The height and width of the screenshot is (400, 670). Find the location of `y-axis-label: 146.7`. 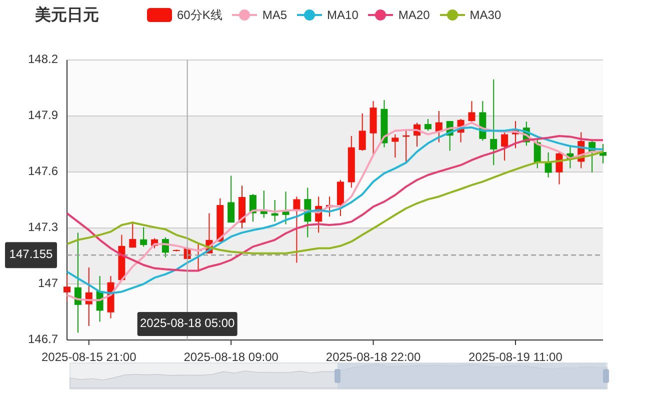

y-axis-label: 146.7 is located at coordinates (43, 339).